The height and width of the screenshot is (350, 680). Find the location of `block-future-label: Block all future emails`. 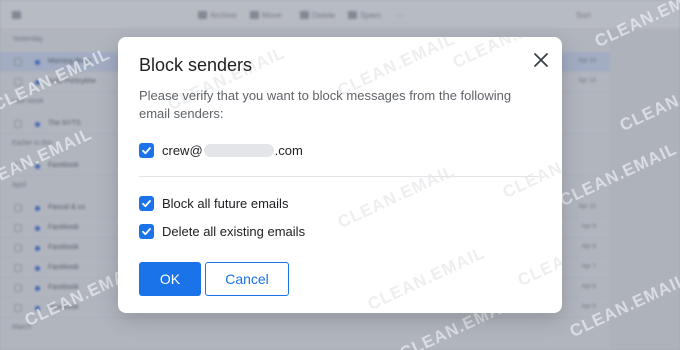

block-future-label: Block all future emails is located at coordinates (225, 203).